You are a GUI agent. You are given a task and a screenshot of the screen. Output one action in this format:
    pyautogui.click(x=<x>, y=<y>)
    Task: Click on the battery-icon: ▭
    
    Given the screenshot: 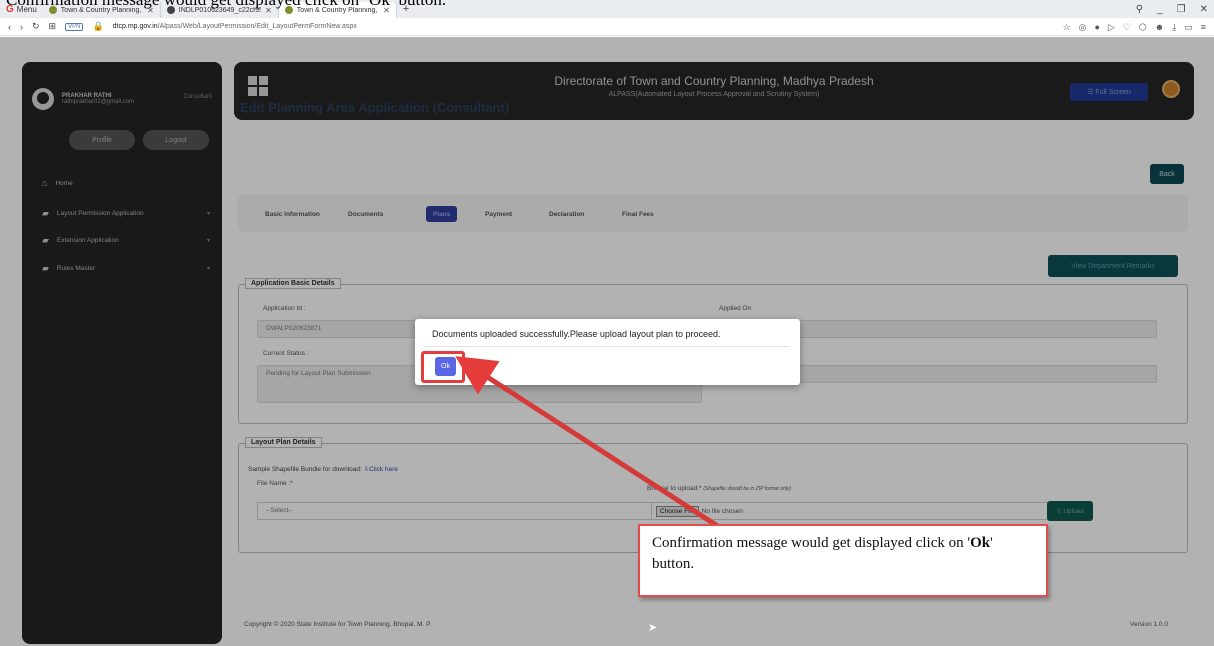 What is the action you would take?
    pyautogui.click(x=1188, y=27)
    